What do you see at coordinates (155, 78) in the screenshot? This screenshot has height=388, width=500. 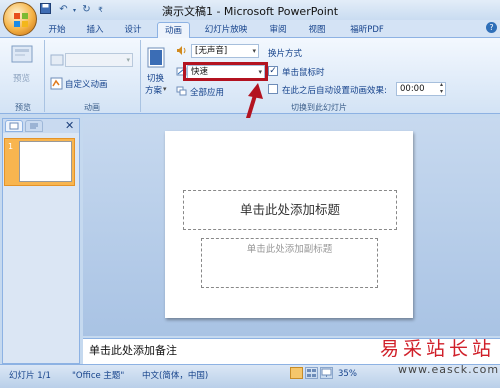 I see `transition-scheme-label: 切换` at bounding box center [155, 78].